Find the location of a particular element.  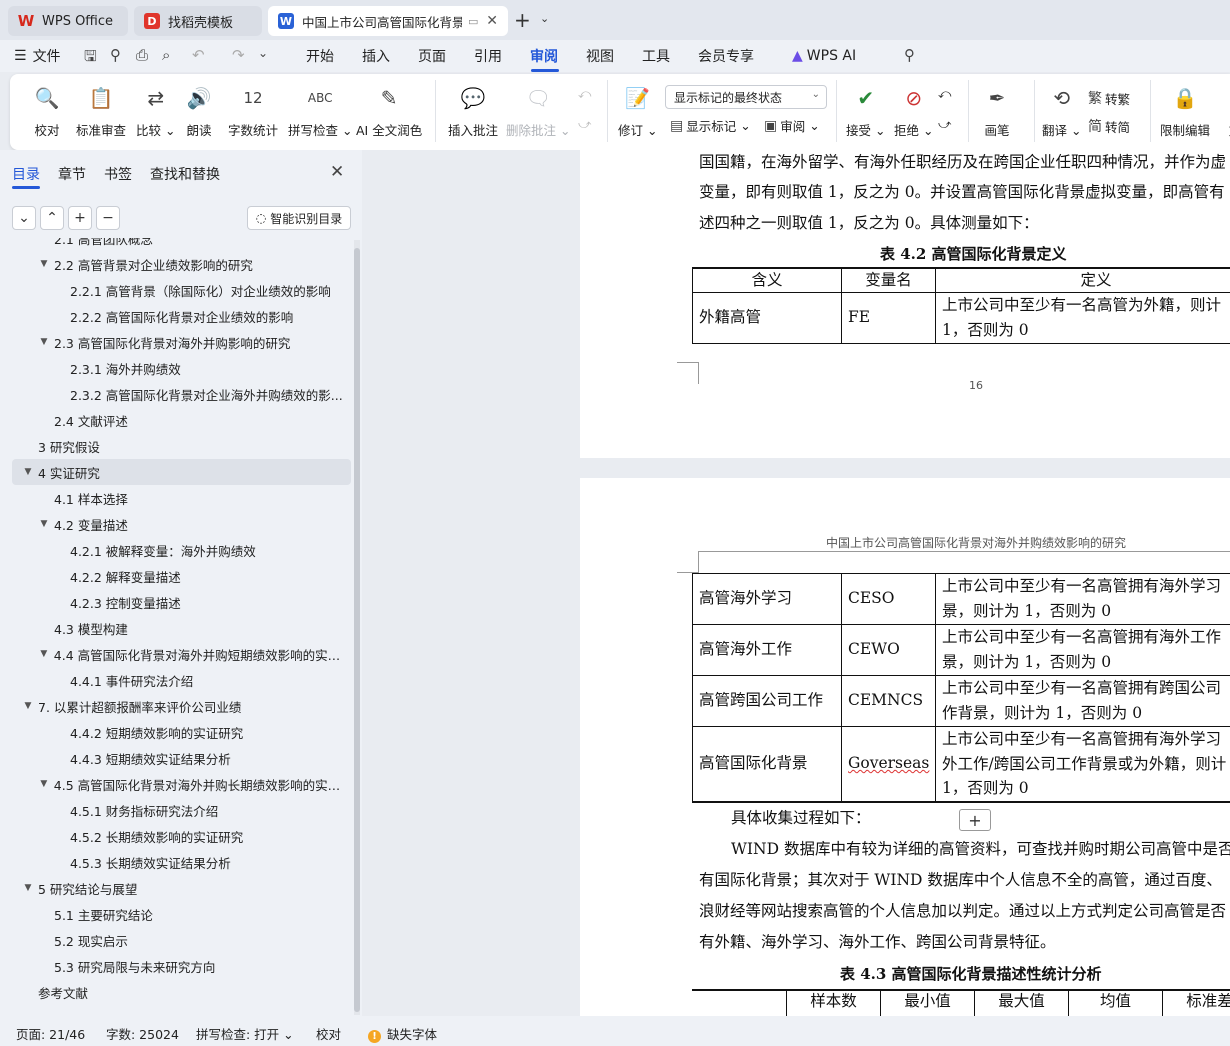

toc-item: 4.2.2 解释变量描述 is located at coordinates (175, 576).